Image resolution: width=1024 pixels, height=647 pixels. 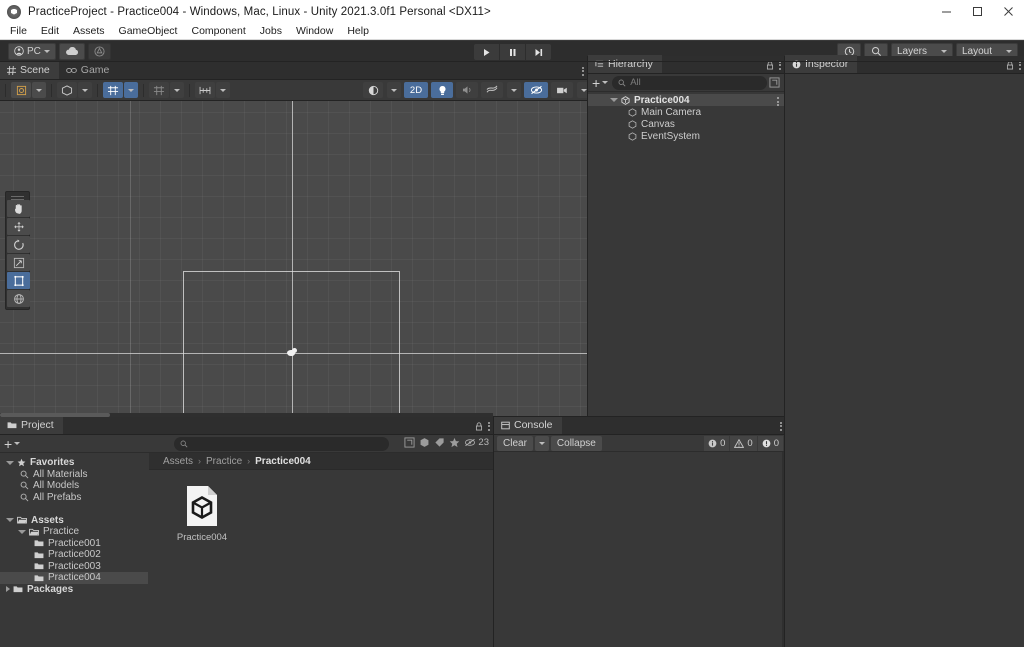 What do you see at coordinates (39, 90) in the screenshot?
I see `shading-mode-dropdown` at bounding box center [39, 90].